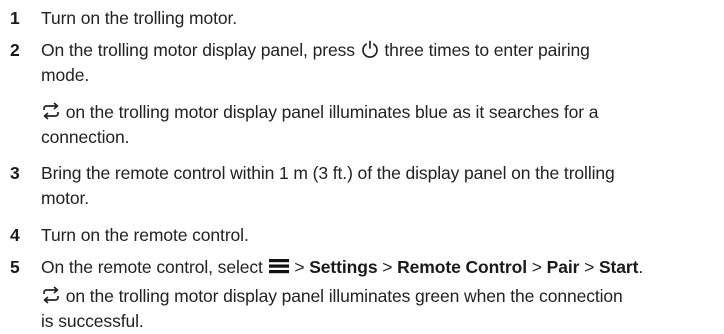 This screenshot has height=334, width=724. I want to click on step-text-line2: motor., so click(65, 198).